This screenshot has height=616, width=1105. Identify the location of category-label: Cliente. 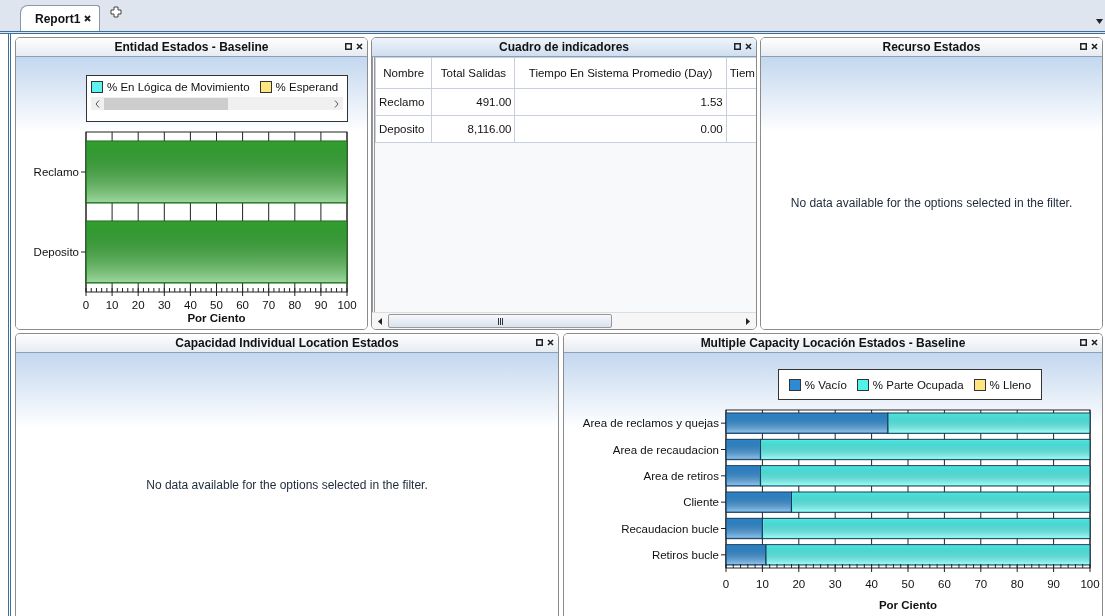
(701, 502).